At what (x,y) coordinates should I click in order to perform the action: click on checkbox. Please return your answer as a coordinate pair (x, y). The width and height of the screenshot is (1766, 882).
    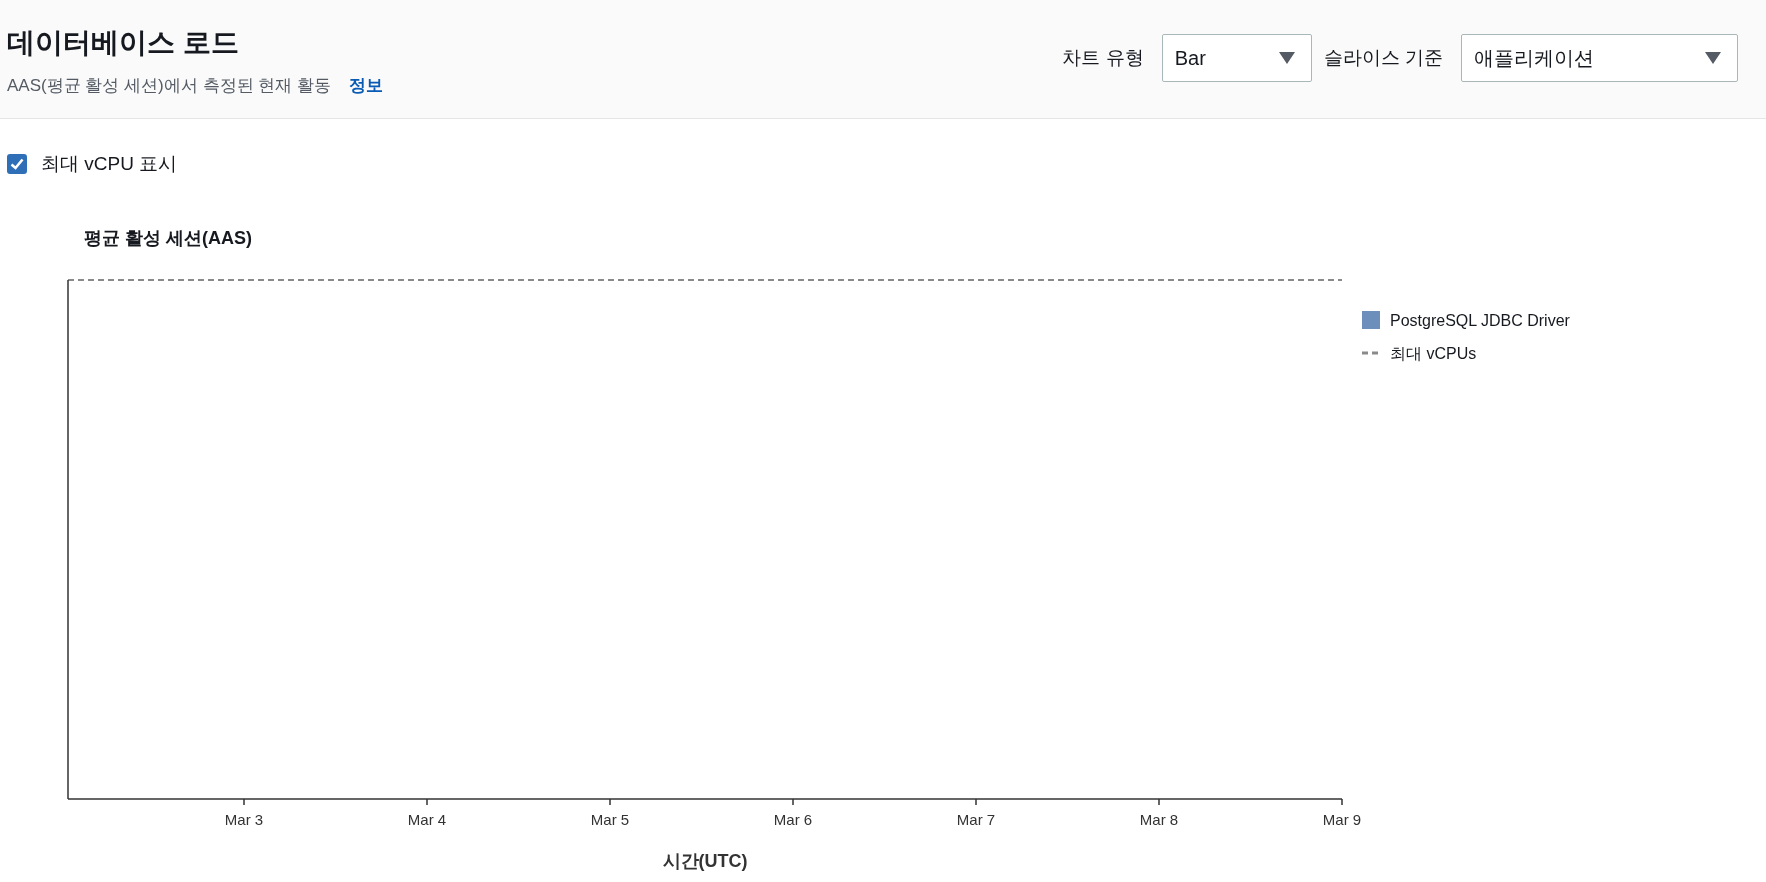
    Looking at the image, I should click on (17, 164).